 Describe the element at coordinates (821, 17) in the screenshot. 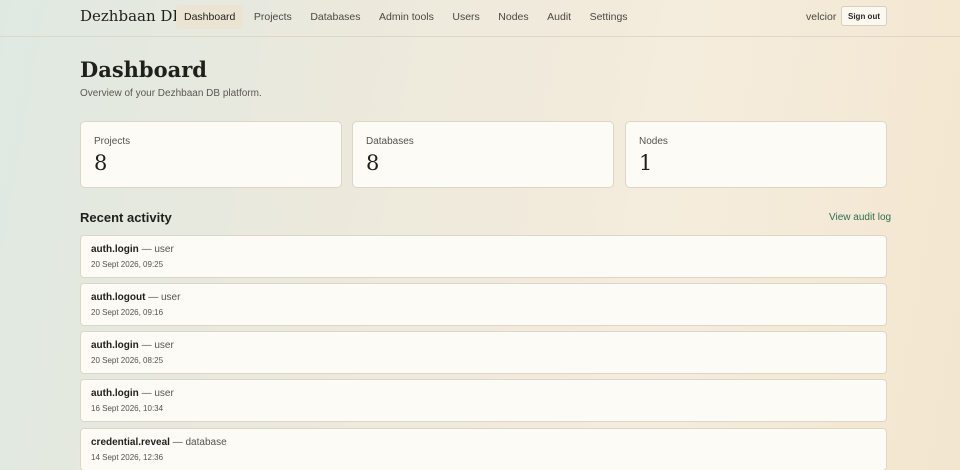

I see `current-user-name: velcior` at that location.